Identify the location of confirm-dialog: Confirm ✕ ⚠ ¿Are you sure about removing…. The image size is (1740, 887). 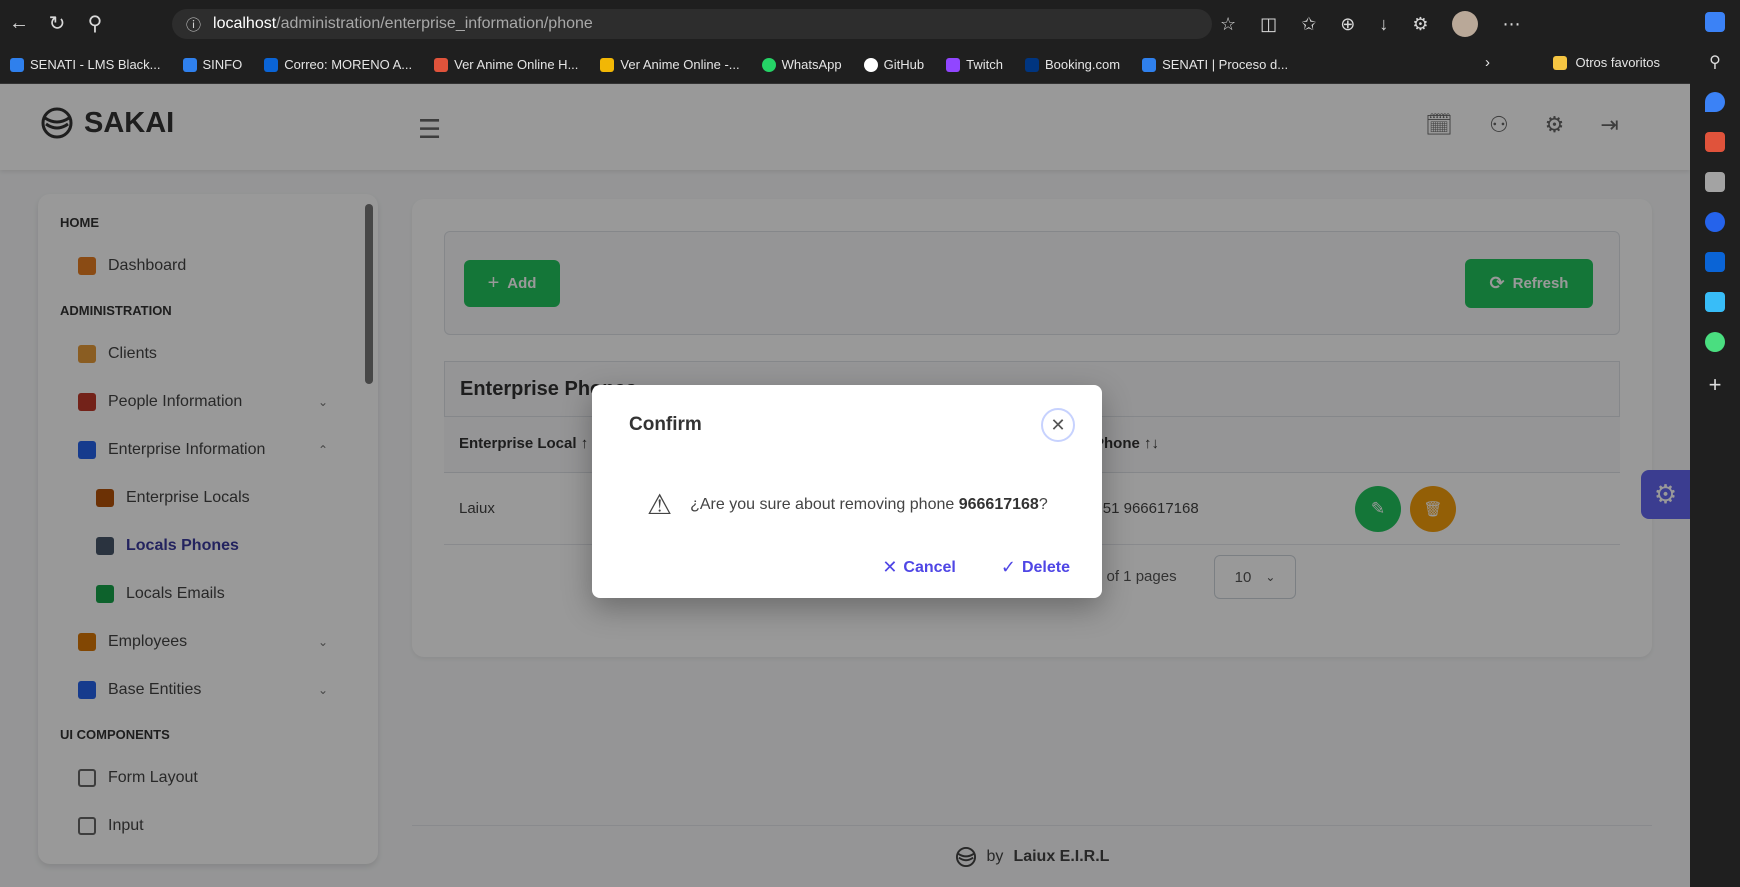
(847, 491).